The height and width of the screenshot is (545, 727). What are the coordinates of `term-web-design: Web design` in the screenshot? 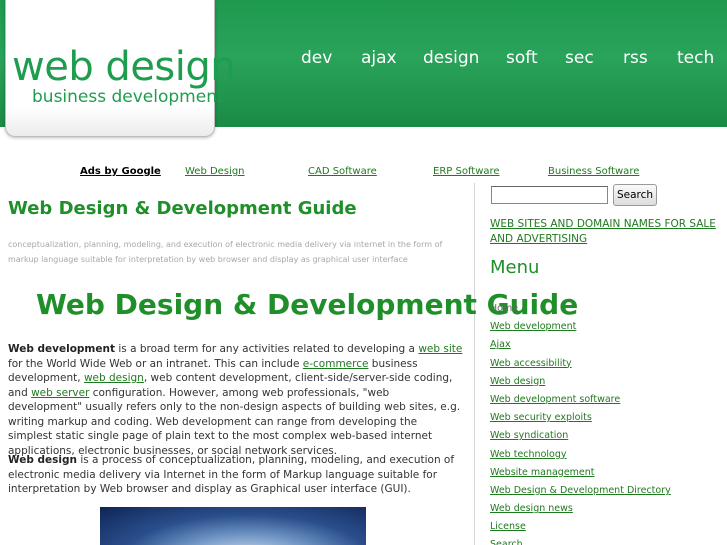 It's located at (42, 460).